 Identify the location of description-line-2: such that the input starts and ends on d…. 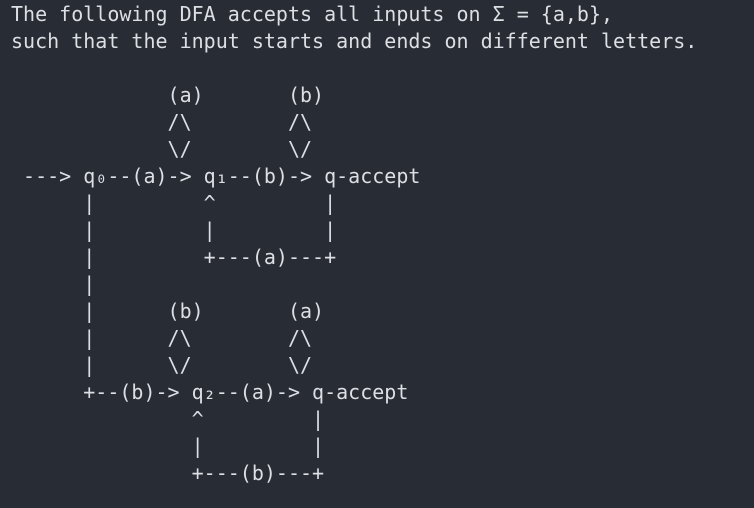
(354, 41).